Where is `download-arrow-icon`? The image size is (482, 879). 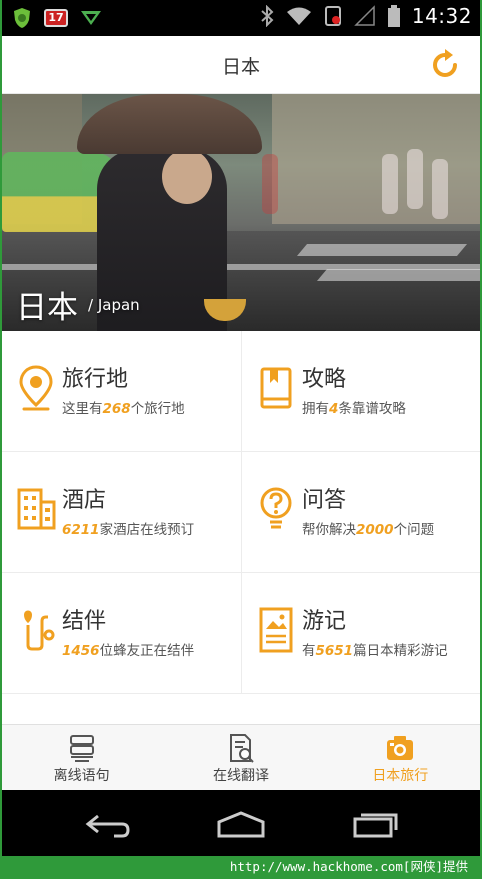 download-arrow-icon is located at coordinates (91, 18).